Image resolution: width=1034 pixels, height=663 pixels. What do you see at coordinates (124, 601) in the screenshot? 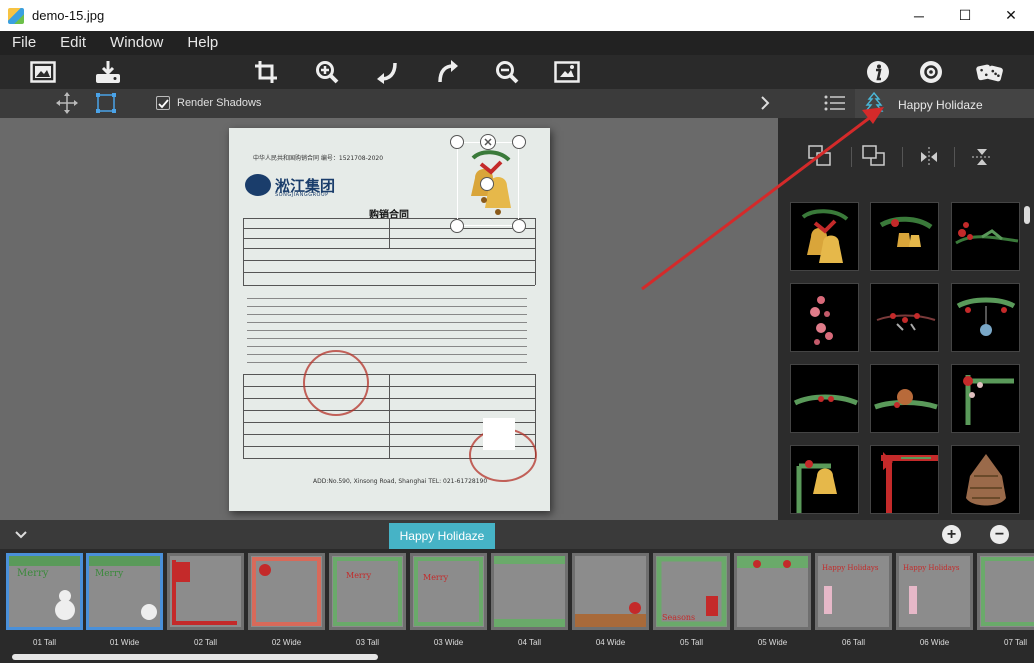
I see `frame-thumbnail: Merry 01 Wide` at bounding box center [124, 601].